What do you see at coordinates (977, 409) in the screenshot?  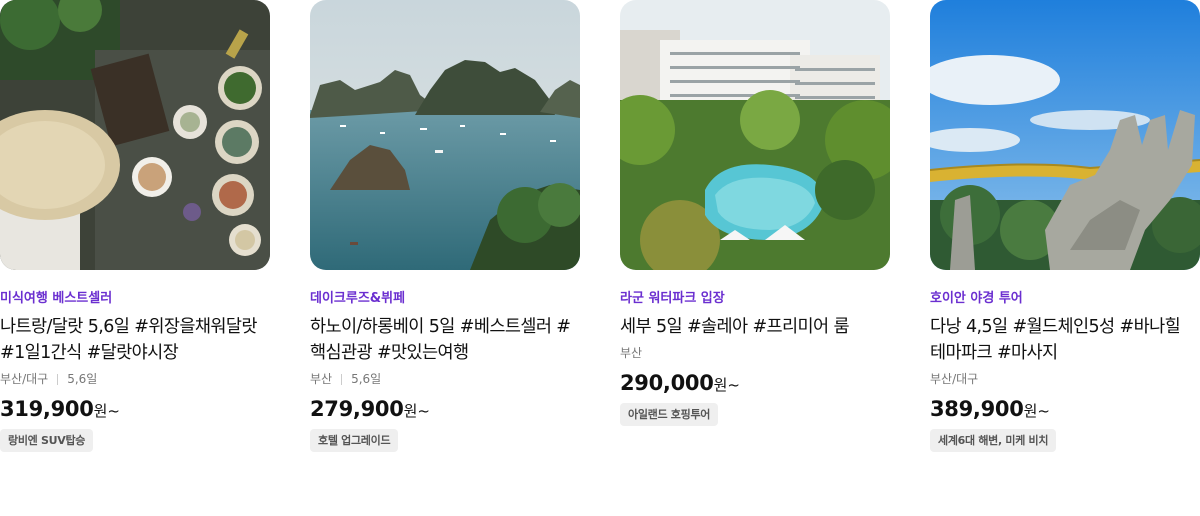 I see `price-amount: 389,900` at bounding box center [977, 409].